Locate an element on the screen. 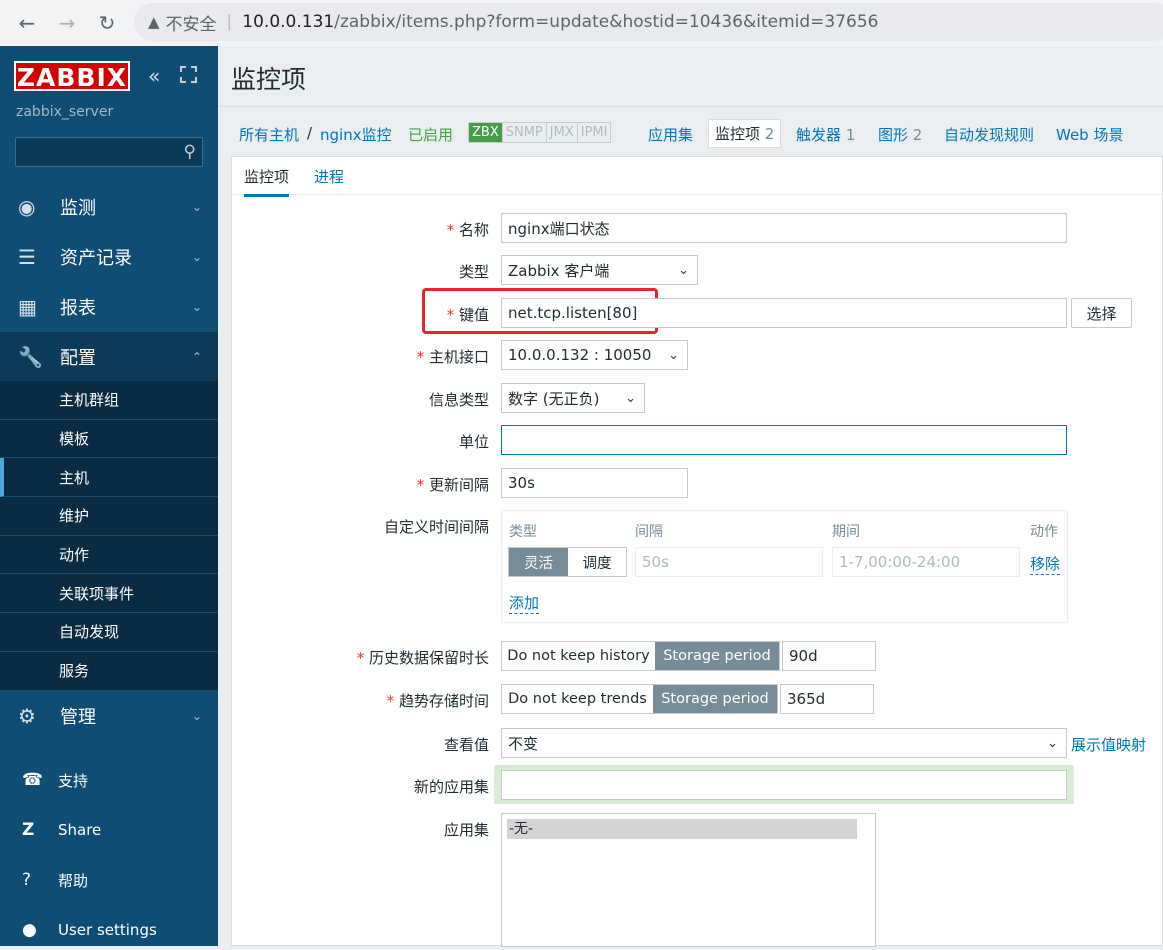 This screenshot has width=1163, height=950. submenu-event-correlation: 关联项事件 is located at coordinates (109, 594).